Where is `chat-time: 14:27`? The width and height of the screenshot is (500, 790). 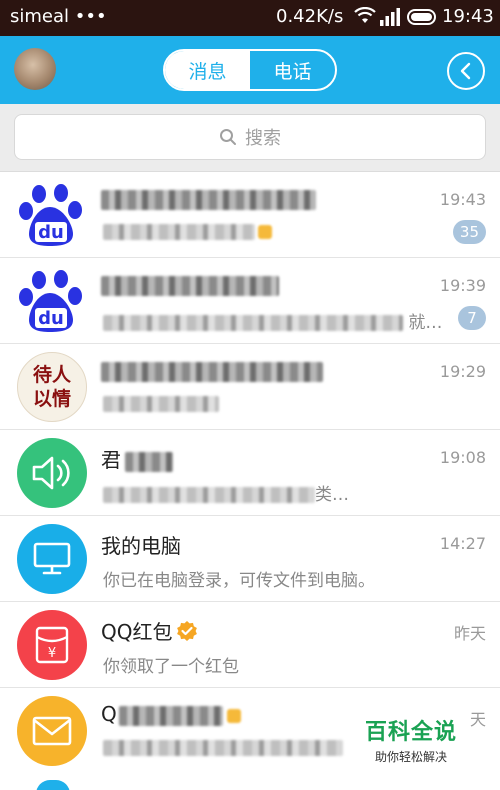 chat-time: 14:27 is located at coordinates (462, 543).